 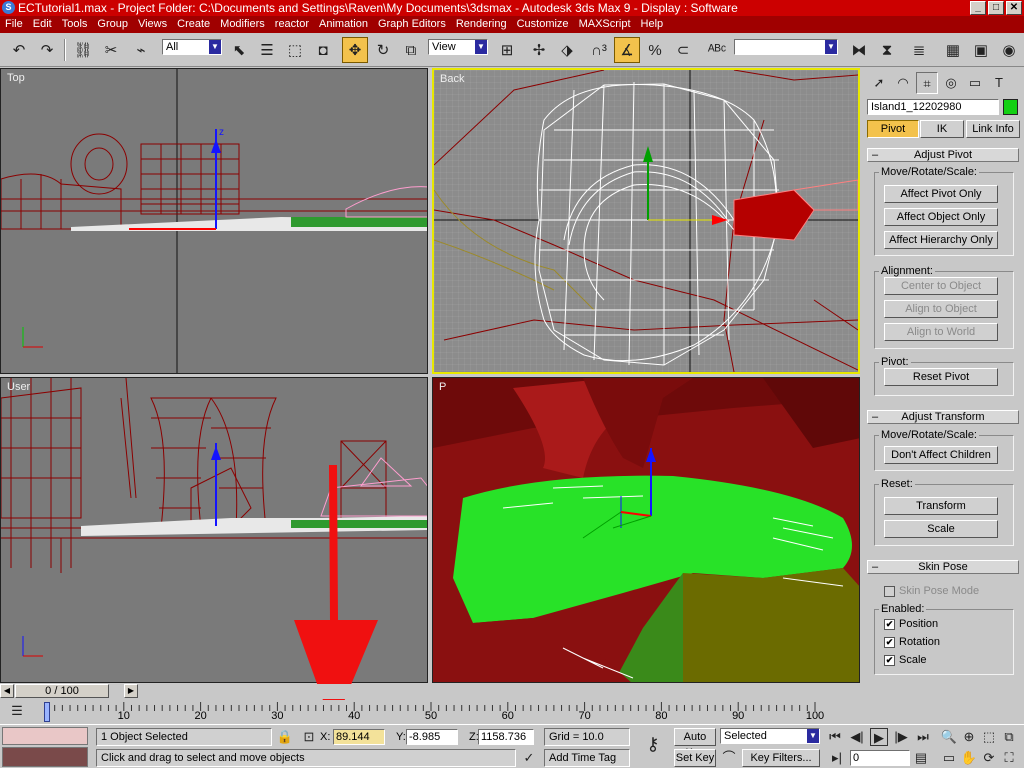 What do you see at coordinates (912, 642) in the screenshot?
I see `rotation-checkbox: ✔ Rotation` at bounding box center [912, 642].